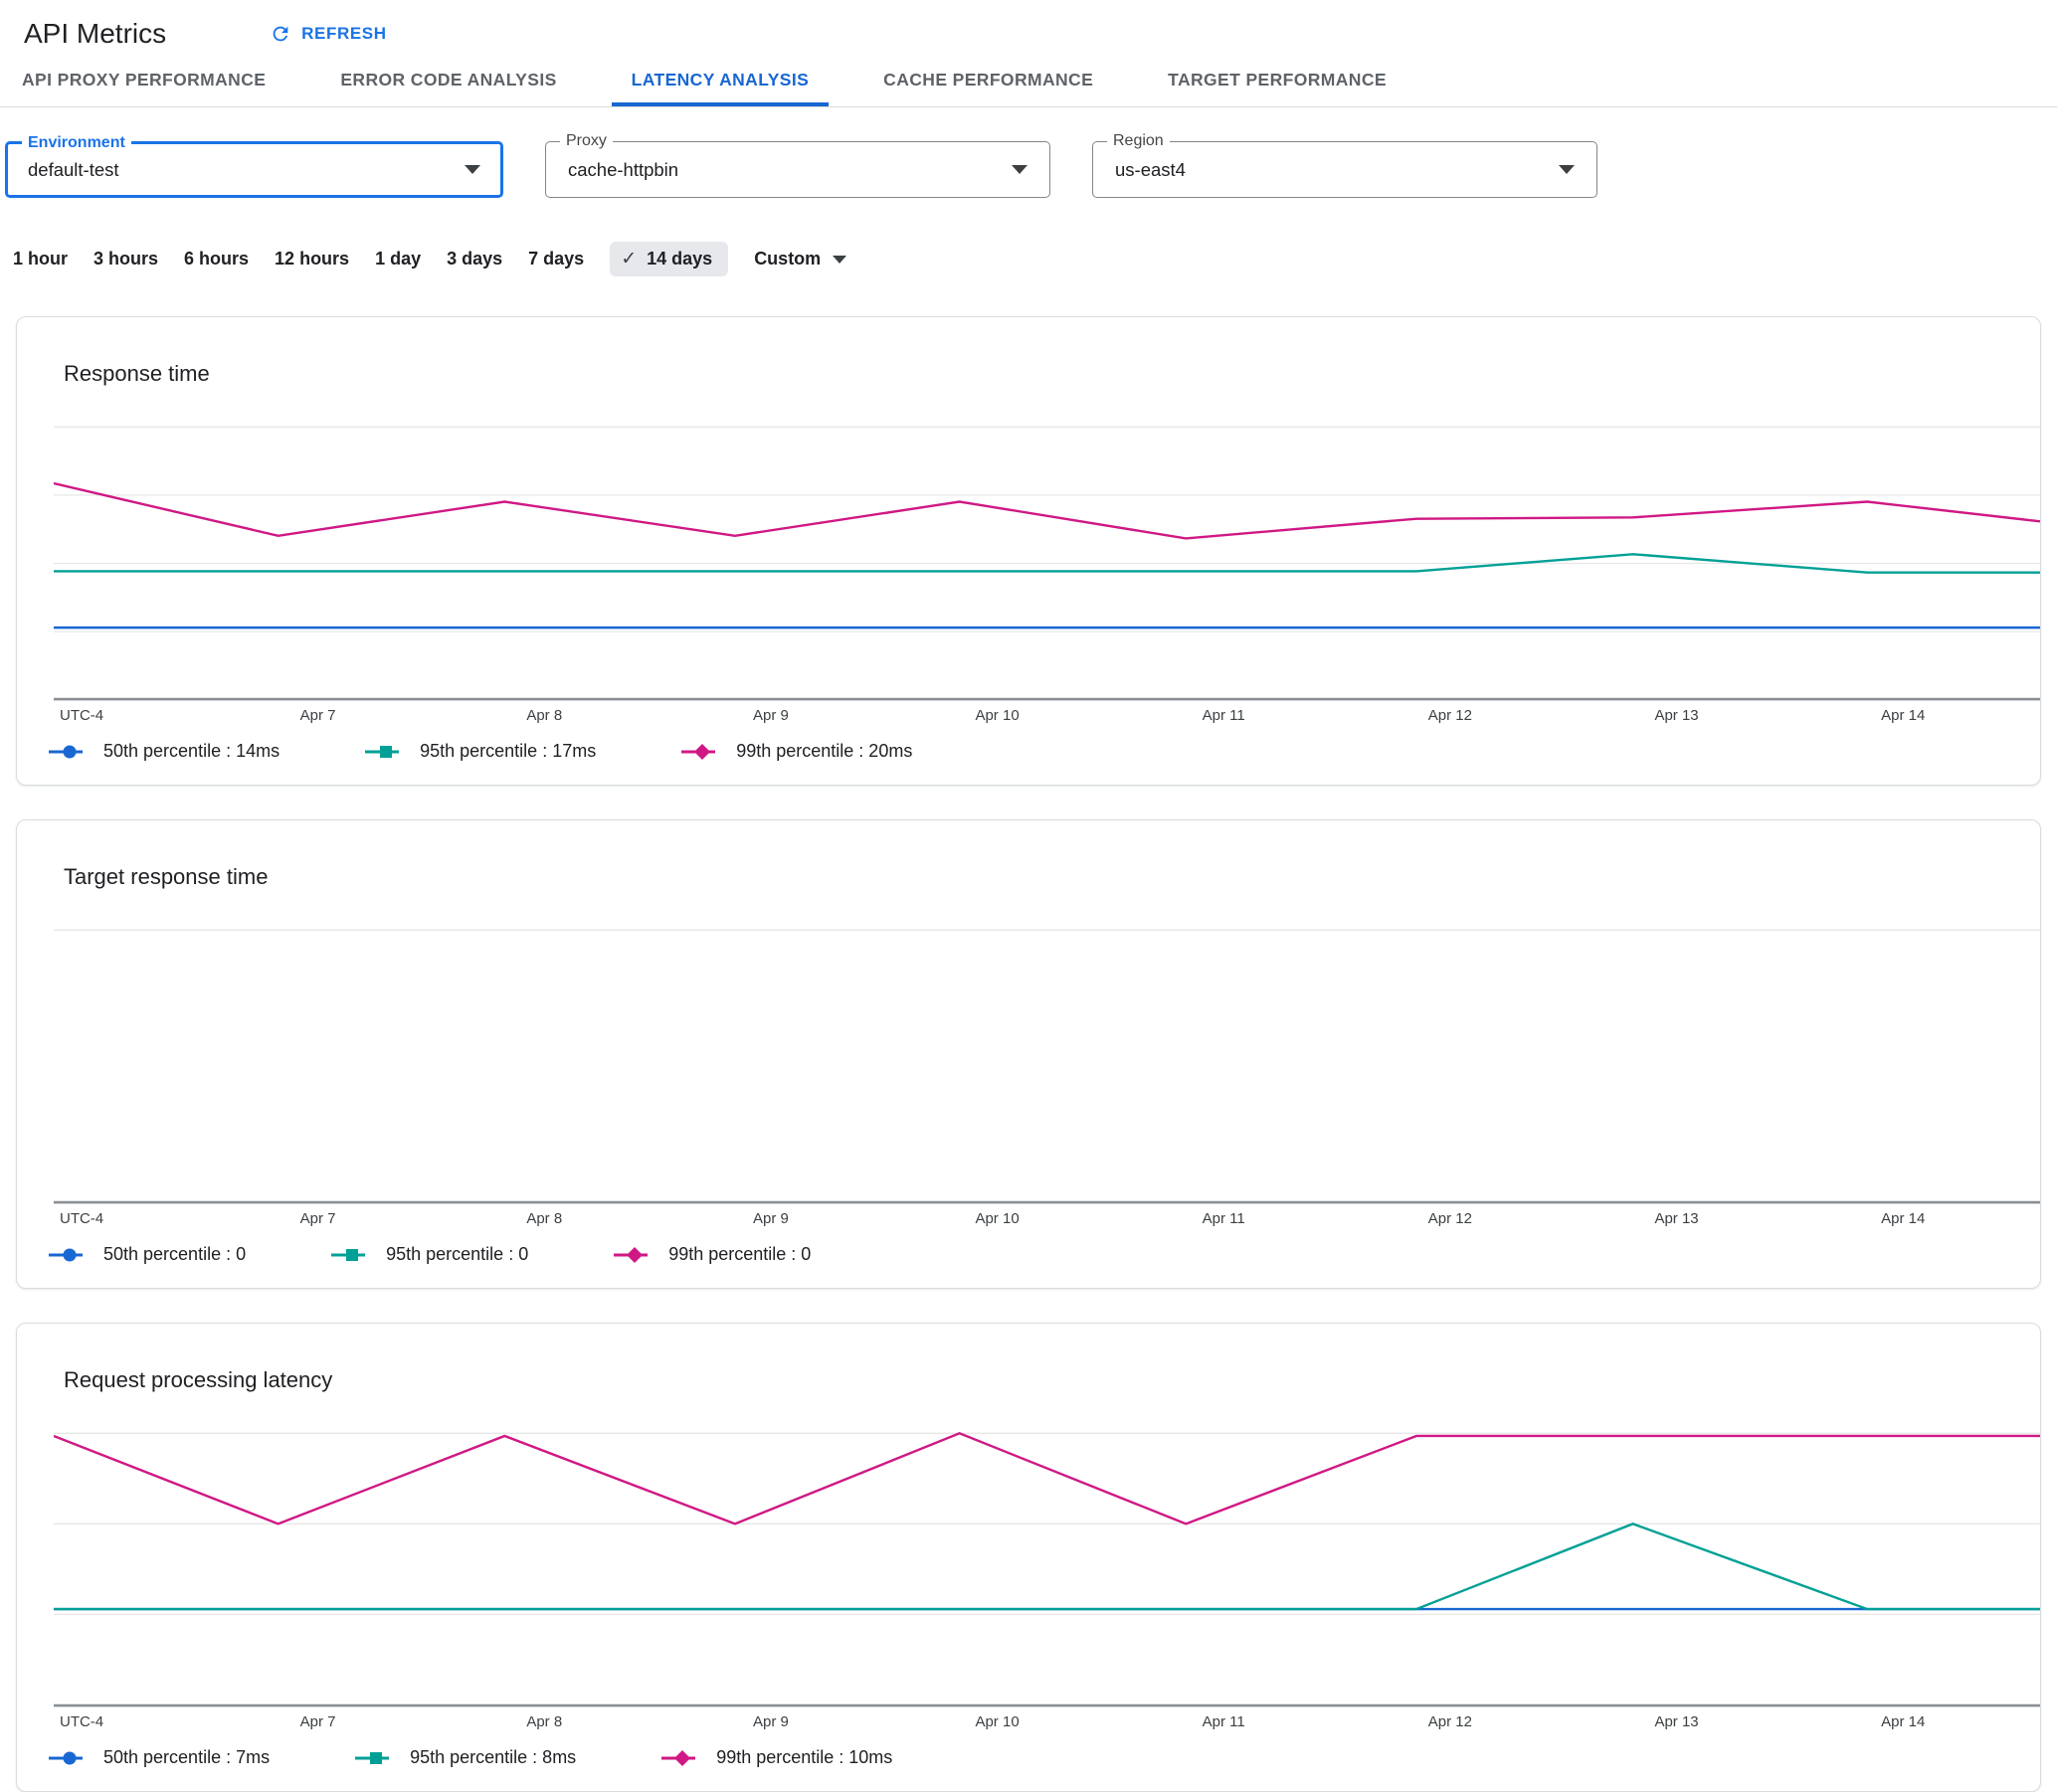  Describe the element at coordinates (191, 751) in the screenshot. I see `legend-label: 50th percentile : 14ms` at that location.